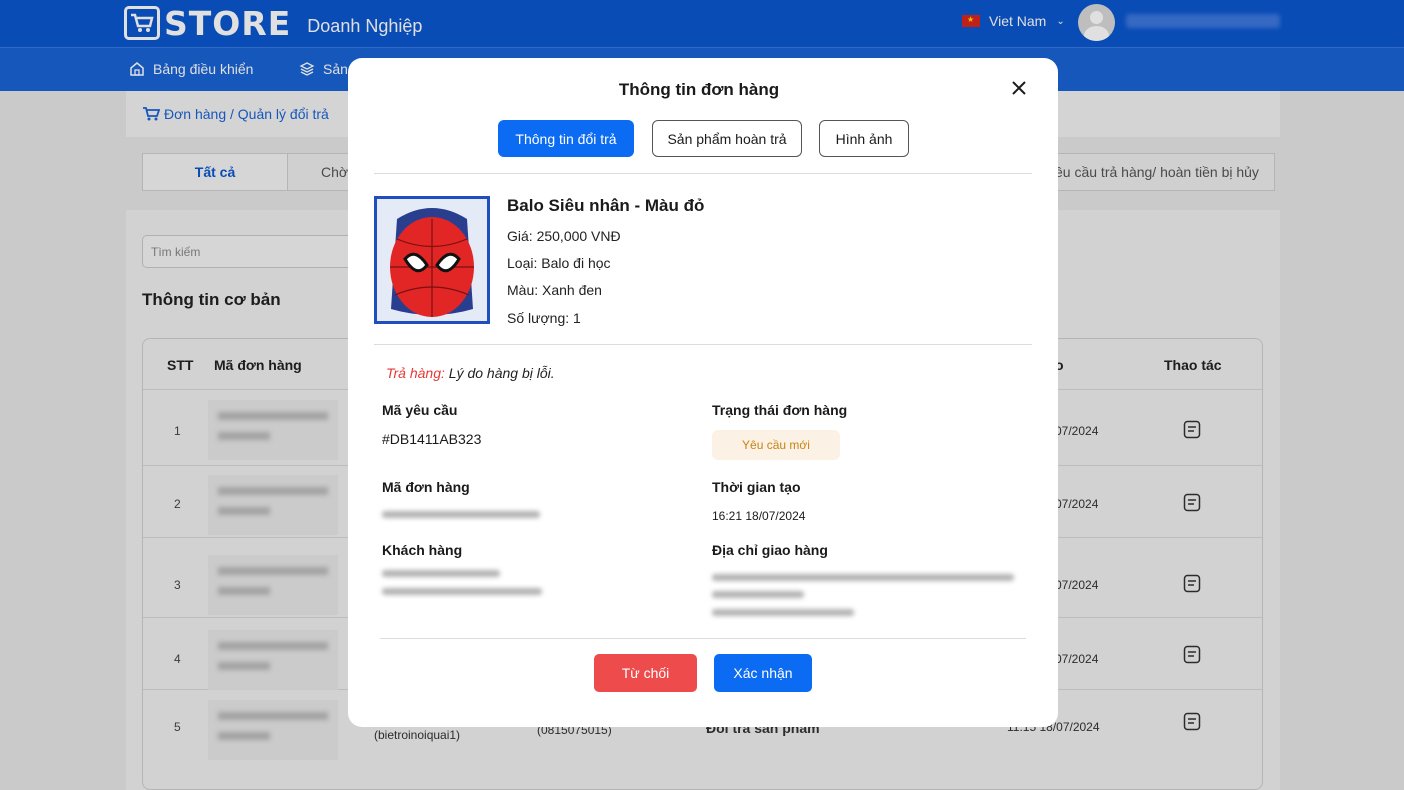  I want to click on tab-return-info: Thông tin đổi trả, so click(566, 138).